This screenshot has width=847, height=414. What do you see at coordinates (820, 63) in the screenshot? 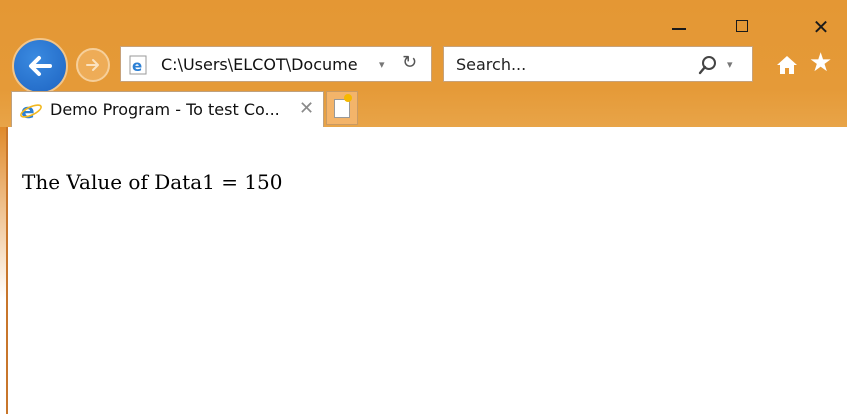
I see `favorites-star-icon: ★` at bounding box center [820, 63].